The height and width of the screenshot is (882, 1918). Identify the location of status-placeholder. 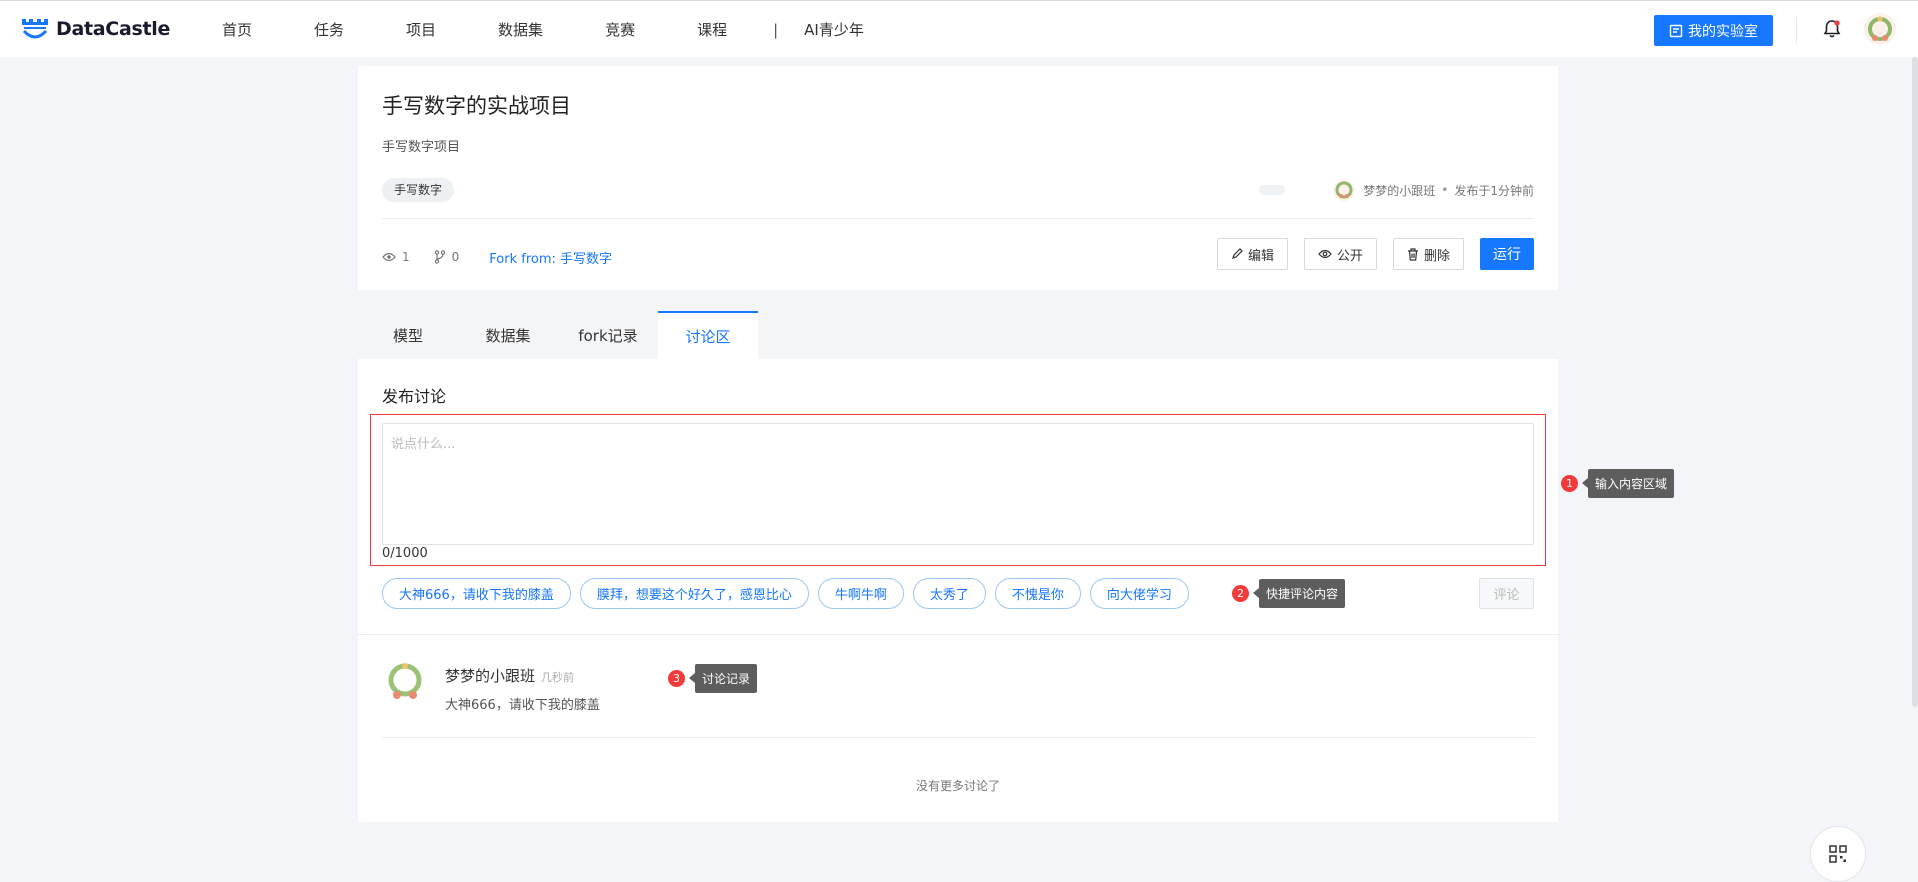
(1272, 190).